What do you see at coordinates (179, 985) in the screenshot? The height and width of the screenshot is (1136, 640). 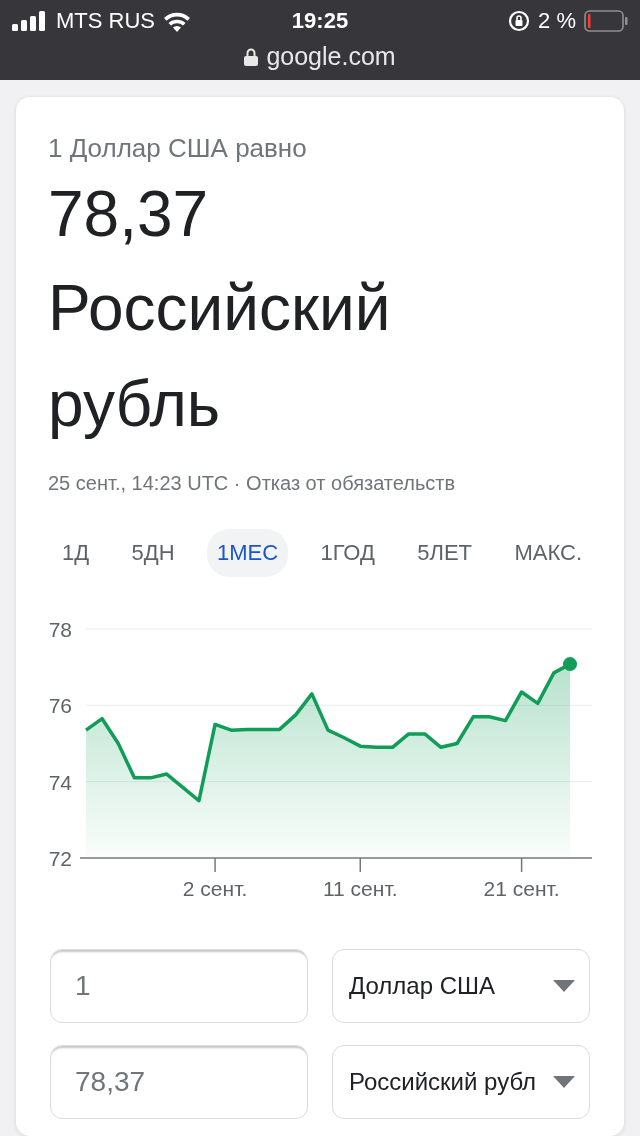 I see `amount-field: 1` at bounding box center [179, 985].